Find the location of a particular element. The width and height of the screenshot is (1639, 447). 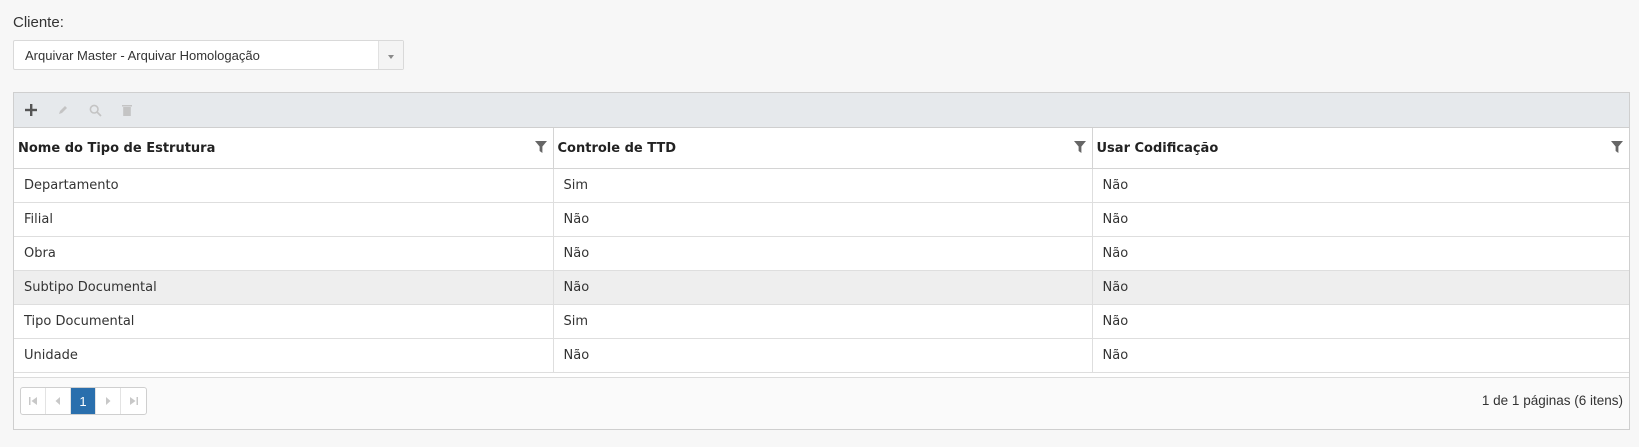

cell-name: Obra is located at coordinates (284, 253).